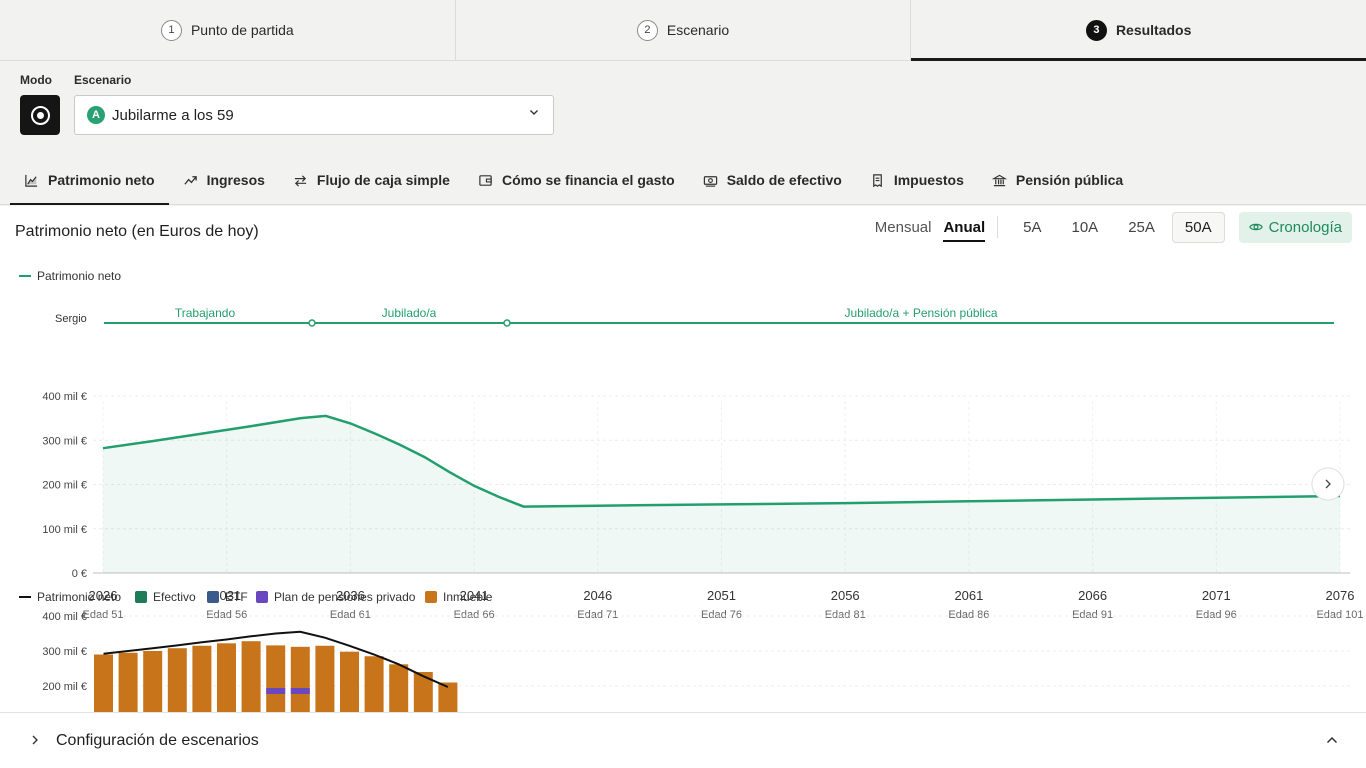 This screenshot has height=768, width=1366. I want to click on bank-icon, so click(999, 180).